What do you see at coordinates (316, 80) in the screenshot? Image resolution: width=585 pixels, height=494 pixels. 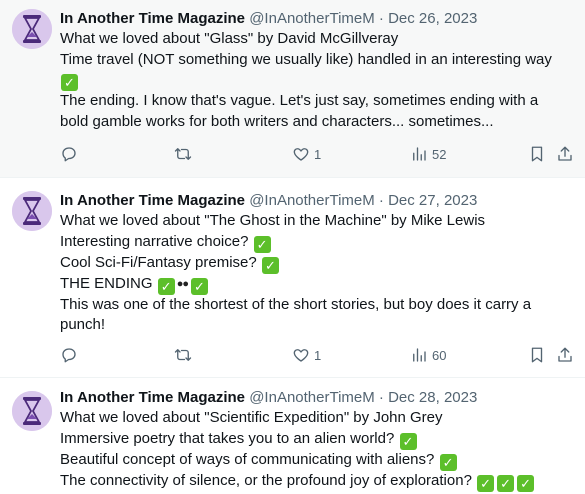 I see `tweet-text-line: ✓` at bounding box center [316, 80].